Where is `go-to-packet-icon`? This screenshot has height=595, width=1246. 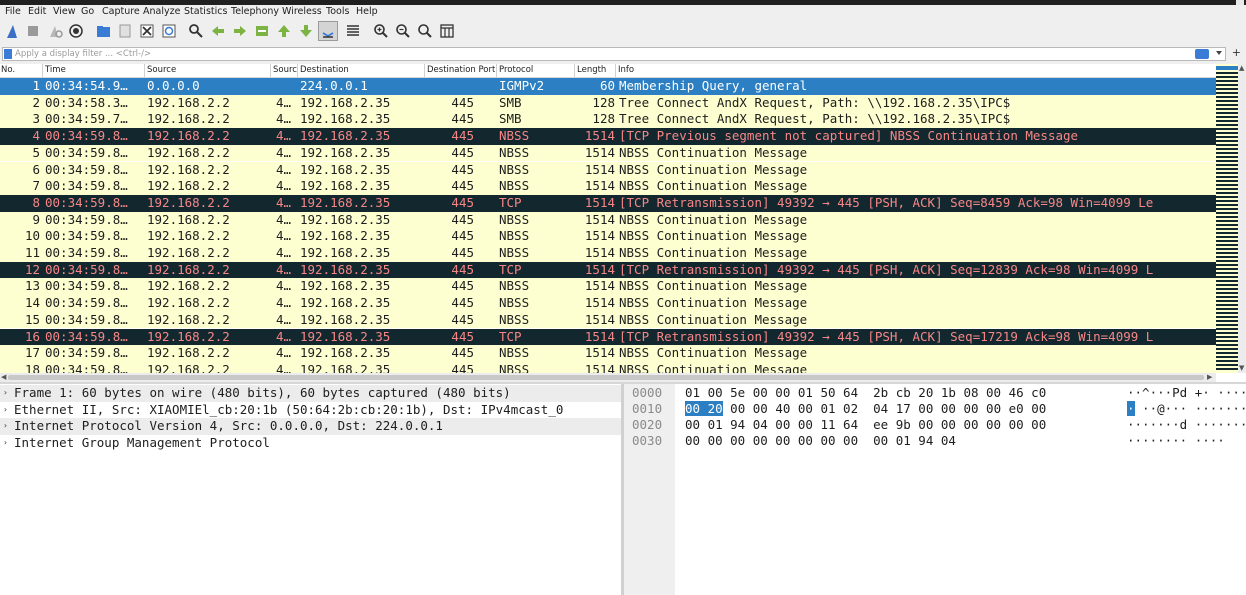 go-to-packet-icon is located at coordinates (262, 31).